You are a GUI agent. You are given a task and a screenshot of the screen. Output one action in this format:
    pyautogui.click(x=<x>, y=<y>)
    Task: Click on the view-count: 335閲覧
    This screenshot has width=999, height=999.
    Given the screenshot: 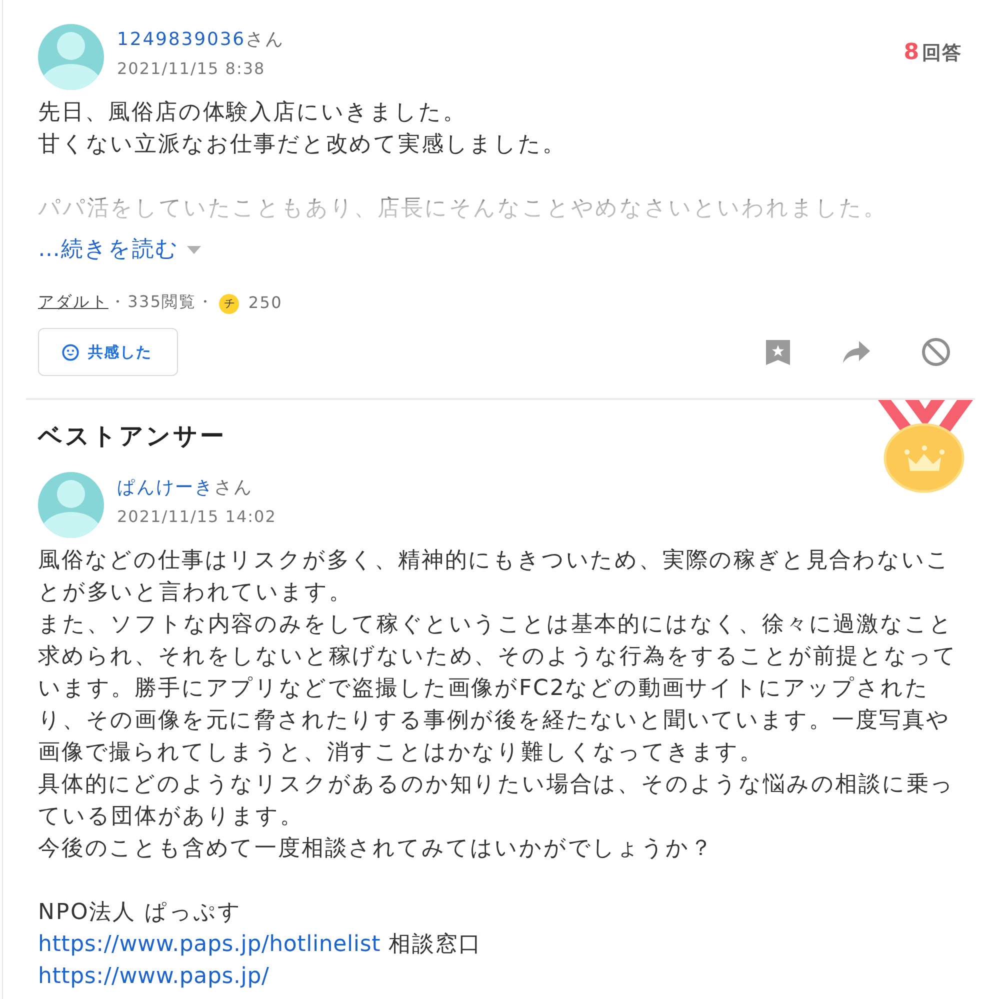 What is the action you would take?
    pyautogui.click(x=162, y=302)
    